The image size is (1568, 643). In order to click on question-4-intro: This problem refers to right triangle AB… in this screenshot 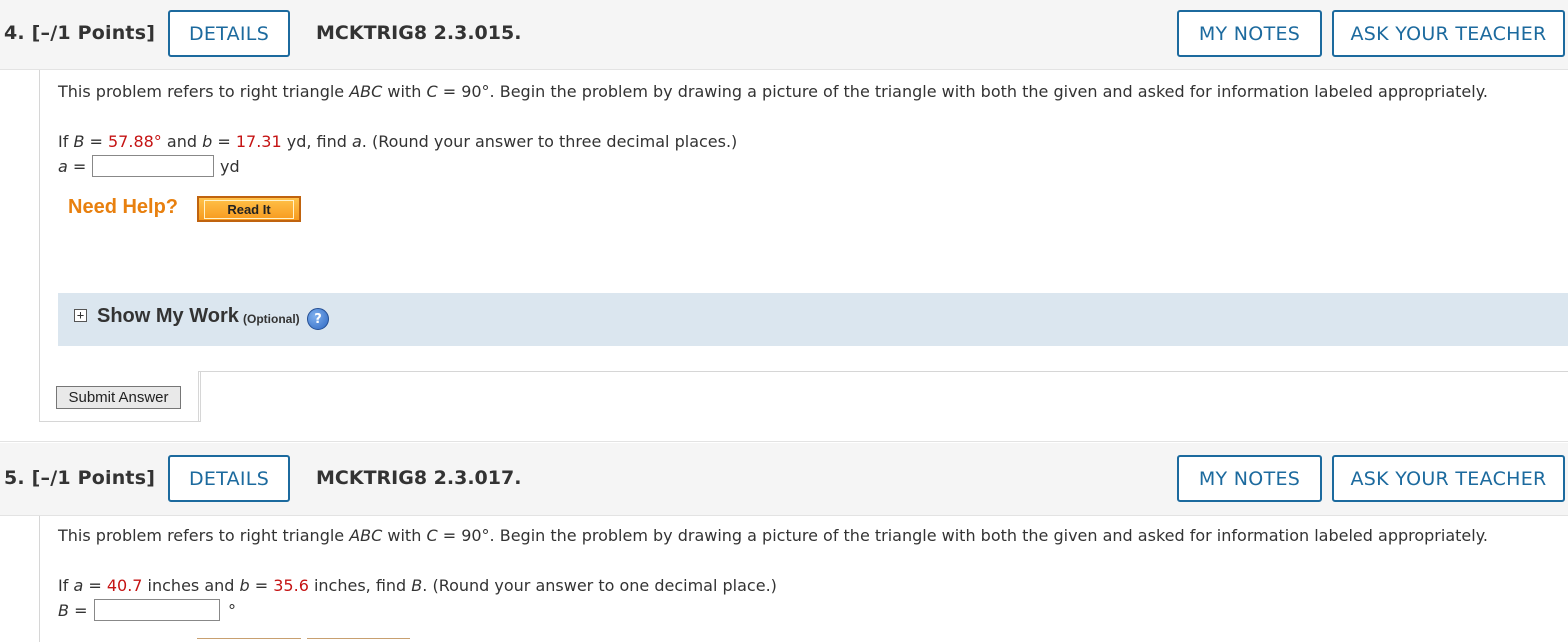, I will do `click(773, 91)`.